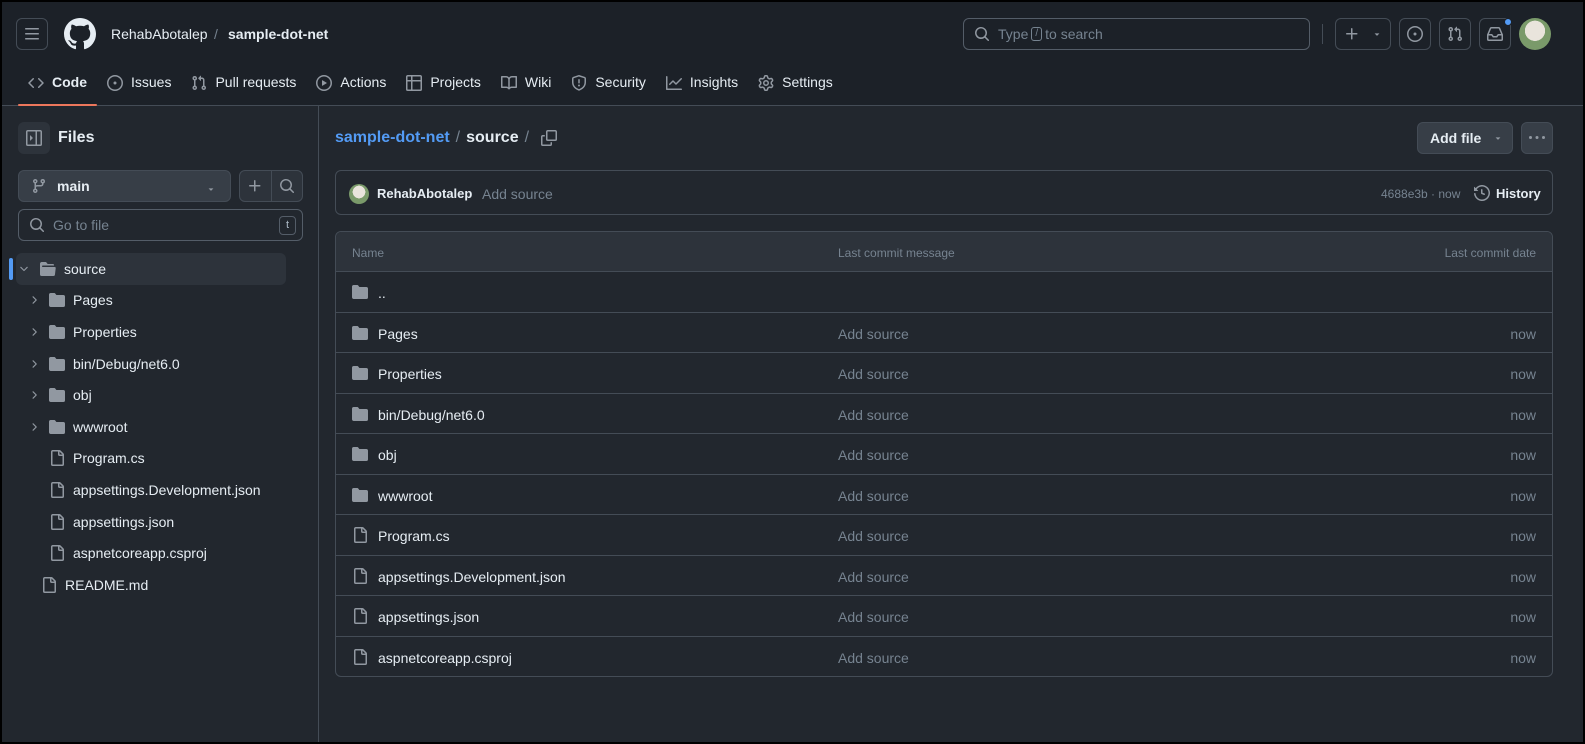 The width and height of the screenshot is (1585, 744). I want to click on search-input: Type / to search, so click(1136, 34).